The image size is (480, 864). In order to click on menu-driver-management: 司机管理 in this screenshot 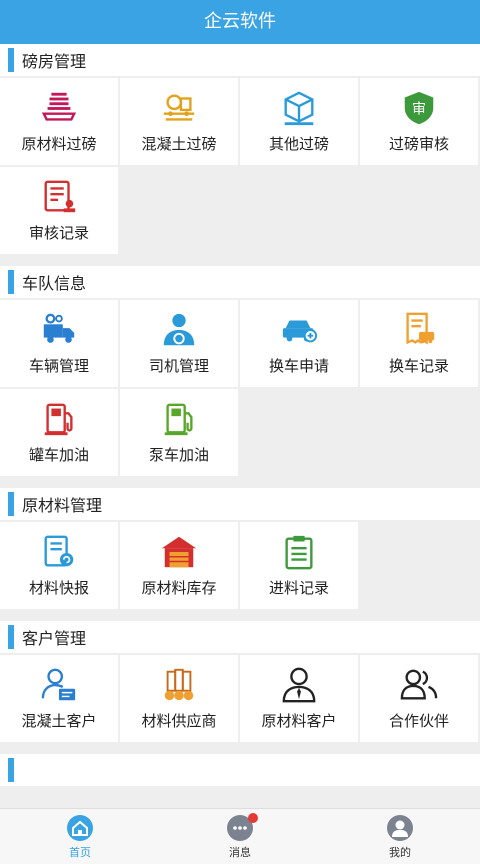, I will do `click(179, 343)`.